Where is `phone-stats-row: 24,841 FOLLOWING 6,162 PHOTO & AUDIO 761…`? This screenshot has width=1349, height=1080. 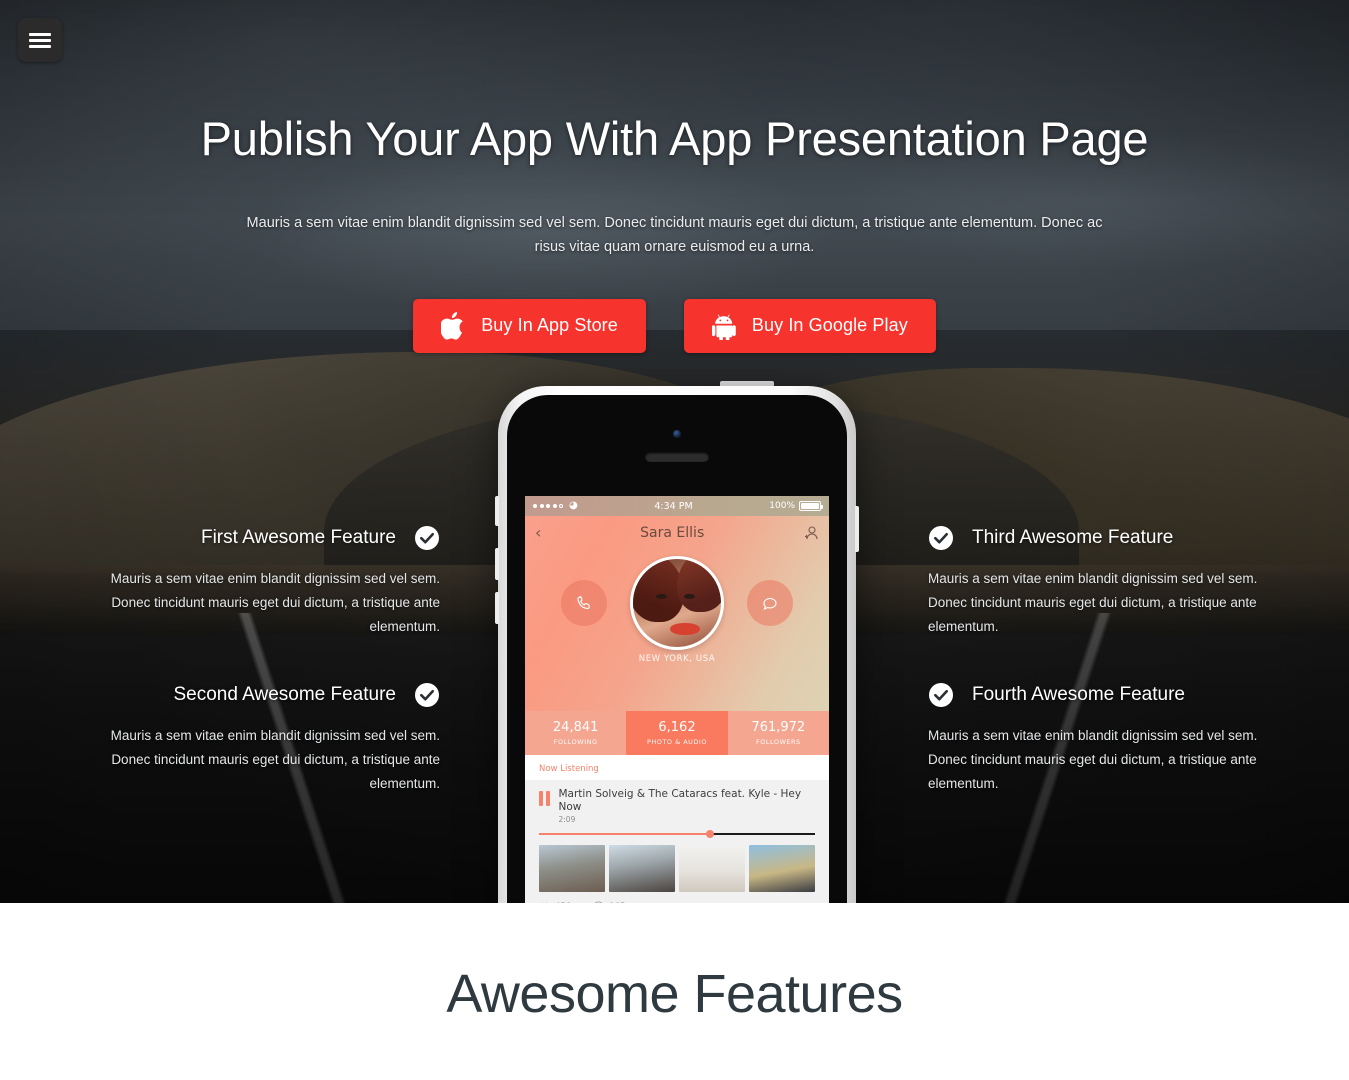 phone-stats-row: 24,841 FOLLOWING 6,162 PHOTO & AUDIO 761… is located at coordinates (677, 733).